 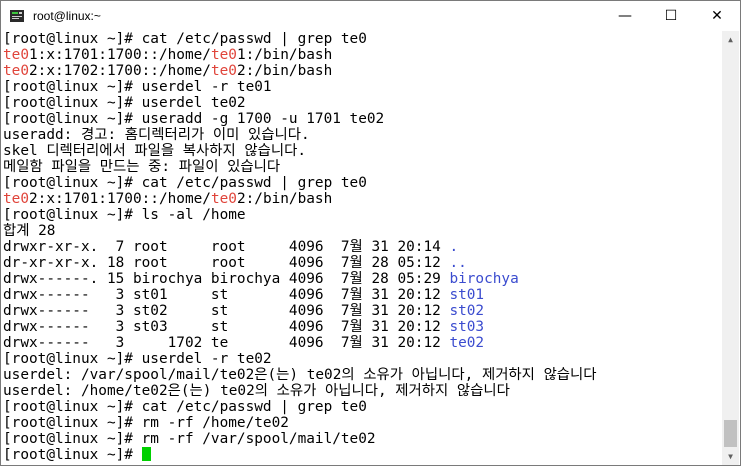 I want to click on terminal-text-segment: [root@linux ~]#, so click(x=72, y=455).